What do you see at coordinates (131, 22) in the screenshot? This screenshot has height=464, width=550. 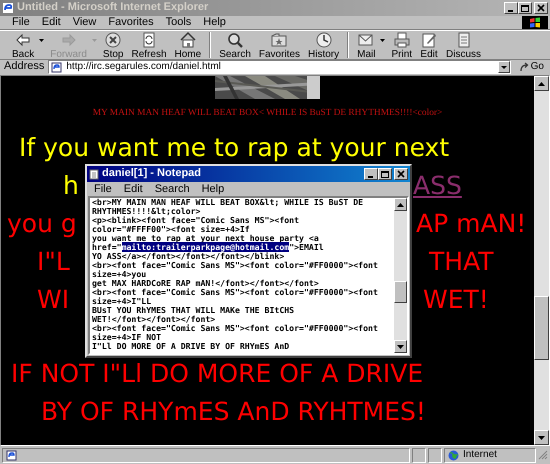 I see `menu-item: Favorites` at bounding box center [131, 22].